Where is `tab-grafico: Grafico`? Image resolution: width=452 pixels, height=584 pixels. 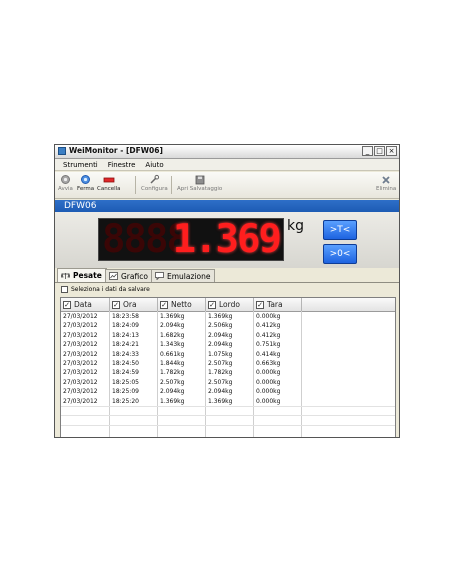 tab-grafico: Grafico is located at coordinates (129, 275).